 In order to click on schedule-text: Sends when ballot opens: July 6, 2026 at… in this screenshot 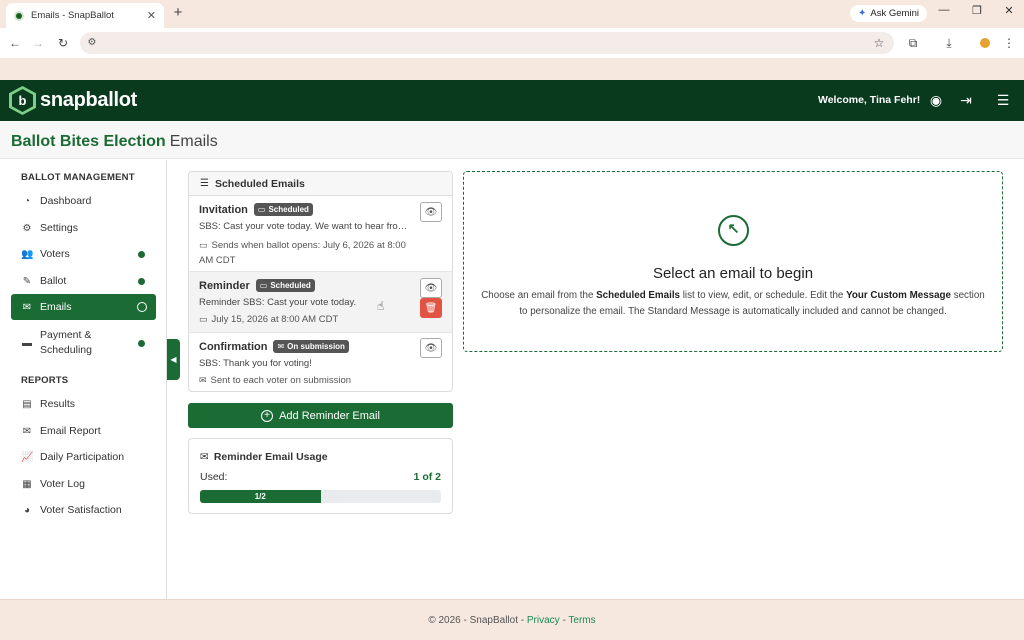, I will do `click(302, 253)`.